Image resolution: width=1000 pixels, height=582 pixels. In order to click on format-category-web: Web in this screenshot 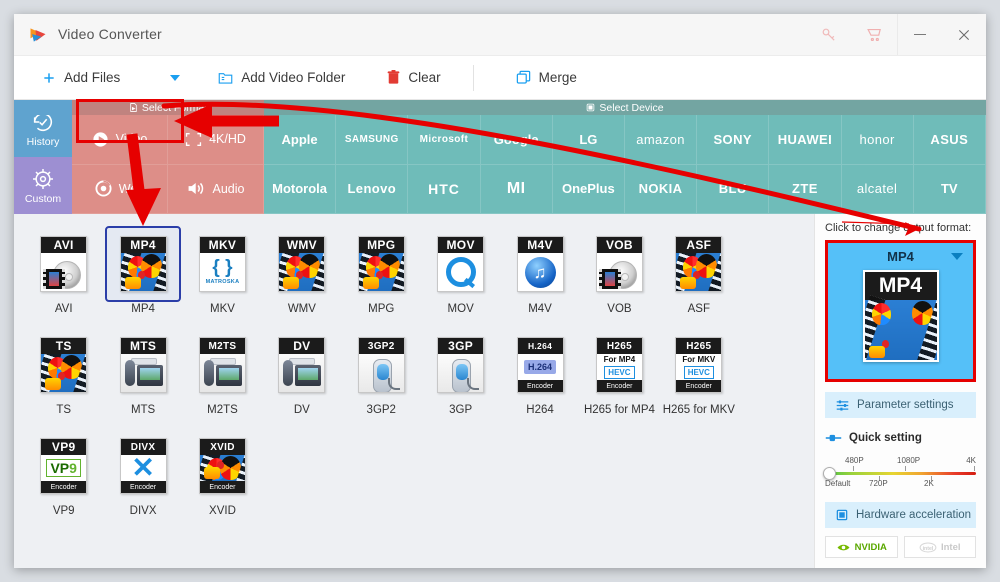, I will do `click(120, 189)`.